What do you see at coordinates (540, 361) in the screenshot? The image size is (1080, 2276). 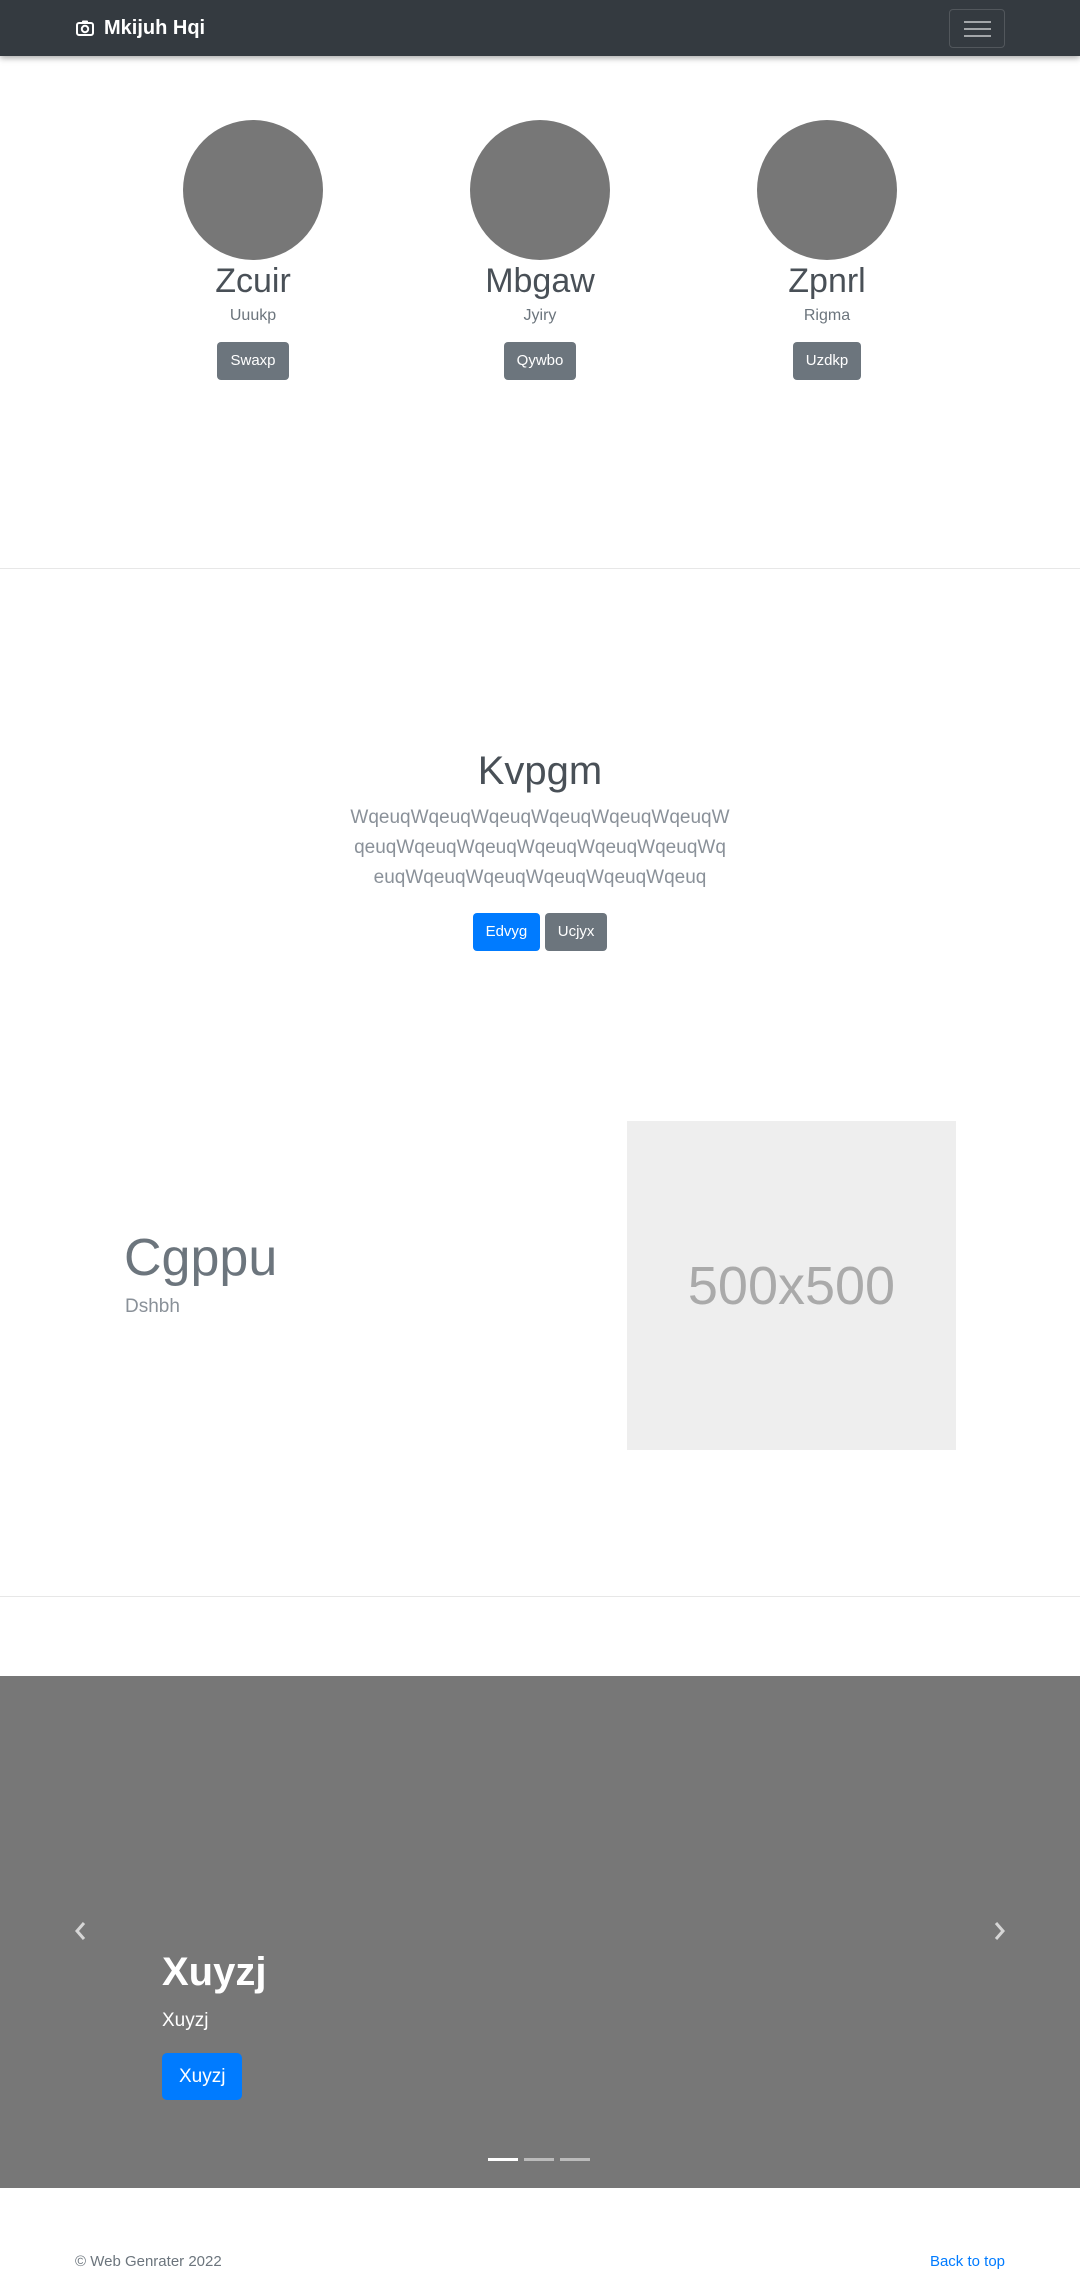 I see `profile-button: Qywbo` at bounding box center [540, 361].